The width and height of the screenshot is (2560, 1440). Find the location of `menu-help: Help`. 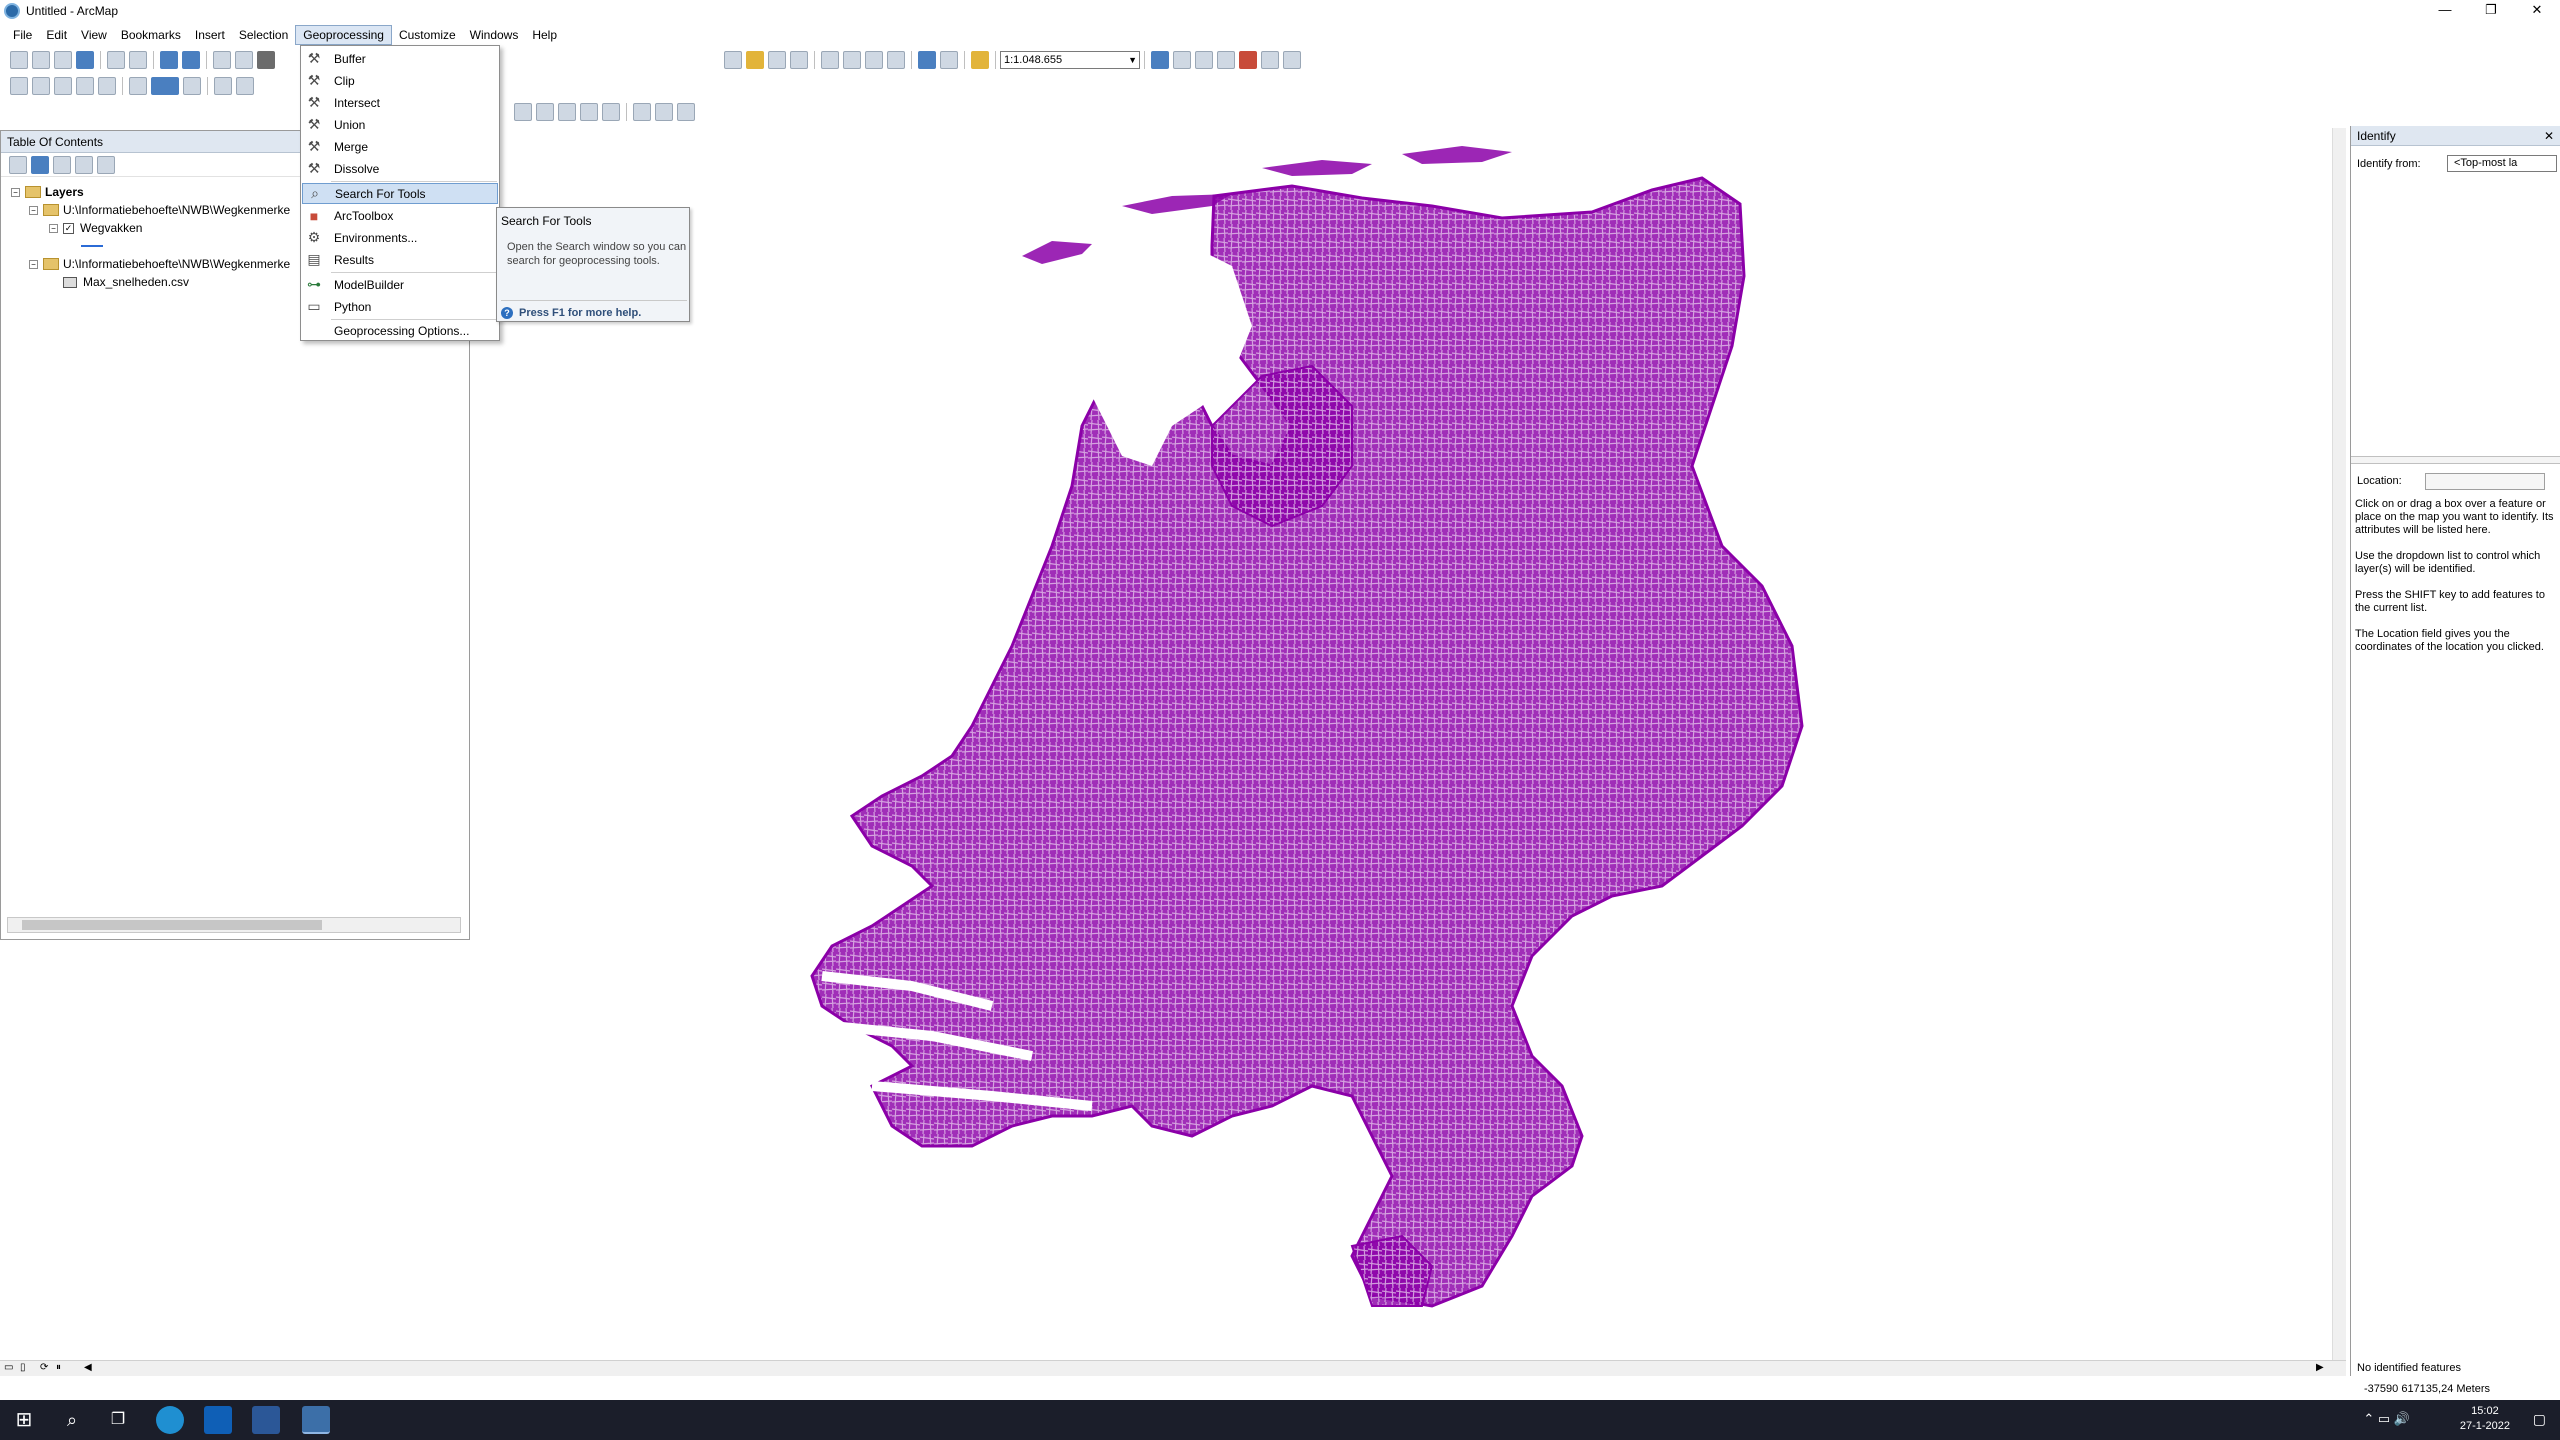

menu-help: Help is located at coordinates (544, 35).